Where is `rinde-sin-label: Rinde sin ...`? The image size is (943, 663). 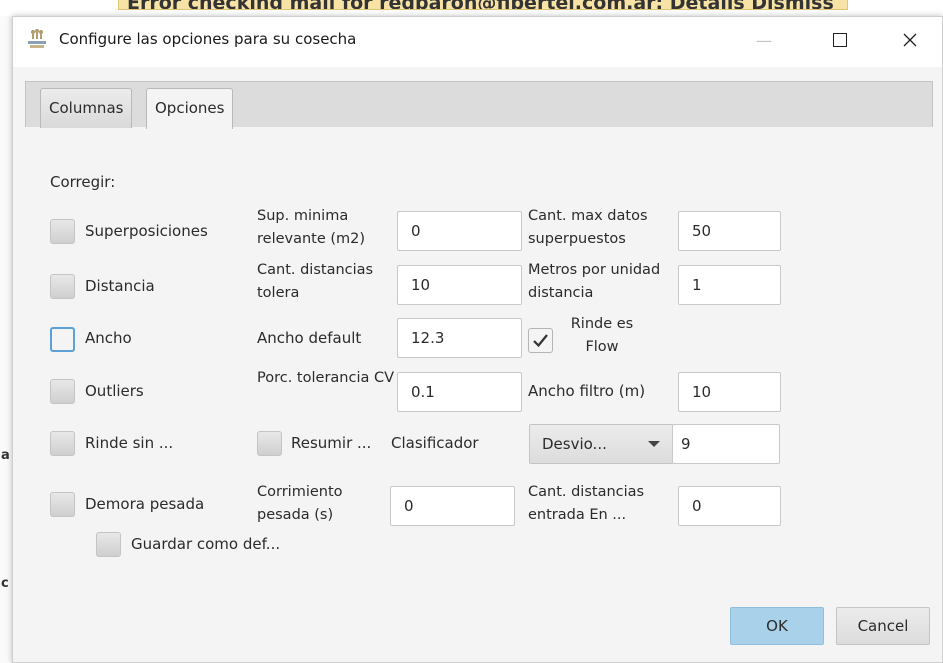 rinde-sin-label: Rinde sin ... is located at coordinates (129, 443).